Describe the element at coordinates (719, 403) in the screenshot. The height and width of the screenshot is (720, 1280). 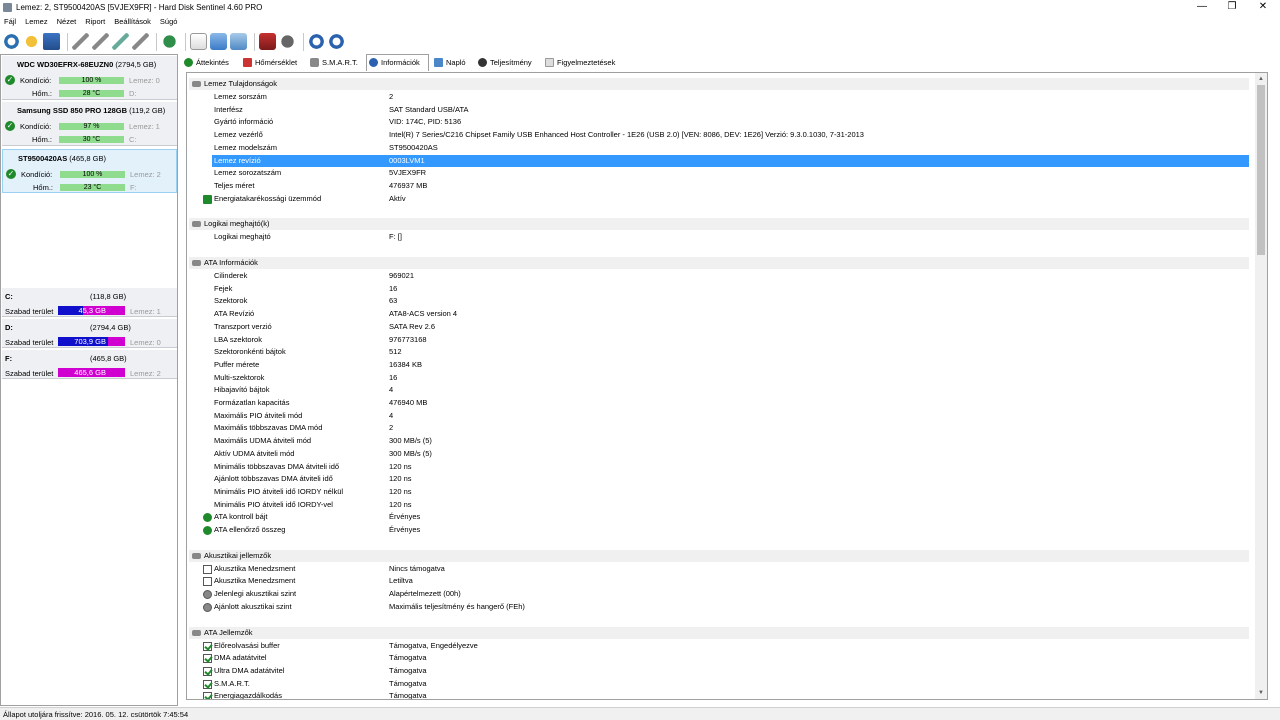
I see `info-row: Formázatlan kapacitás 476940 MB` at that location.